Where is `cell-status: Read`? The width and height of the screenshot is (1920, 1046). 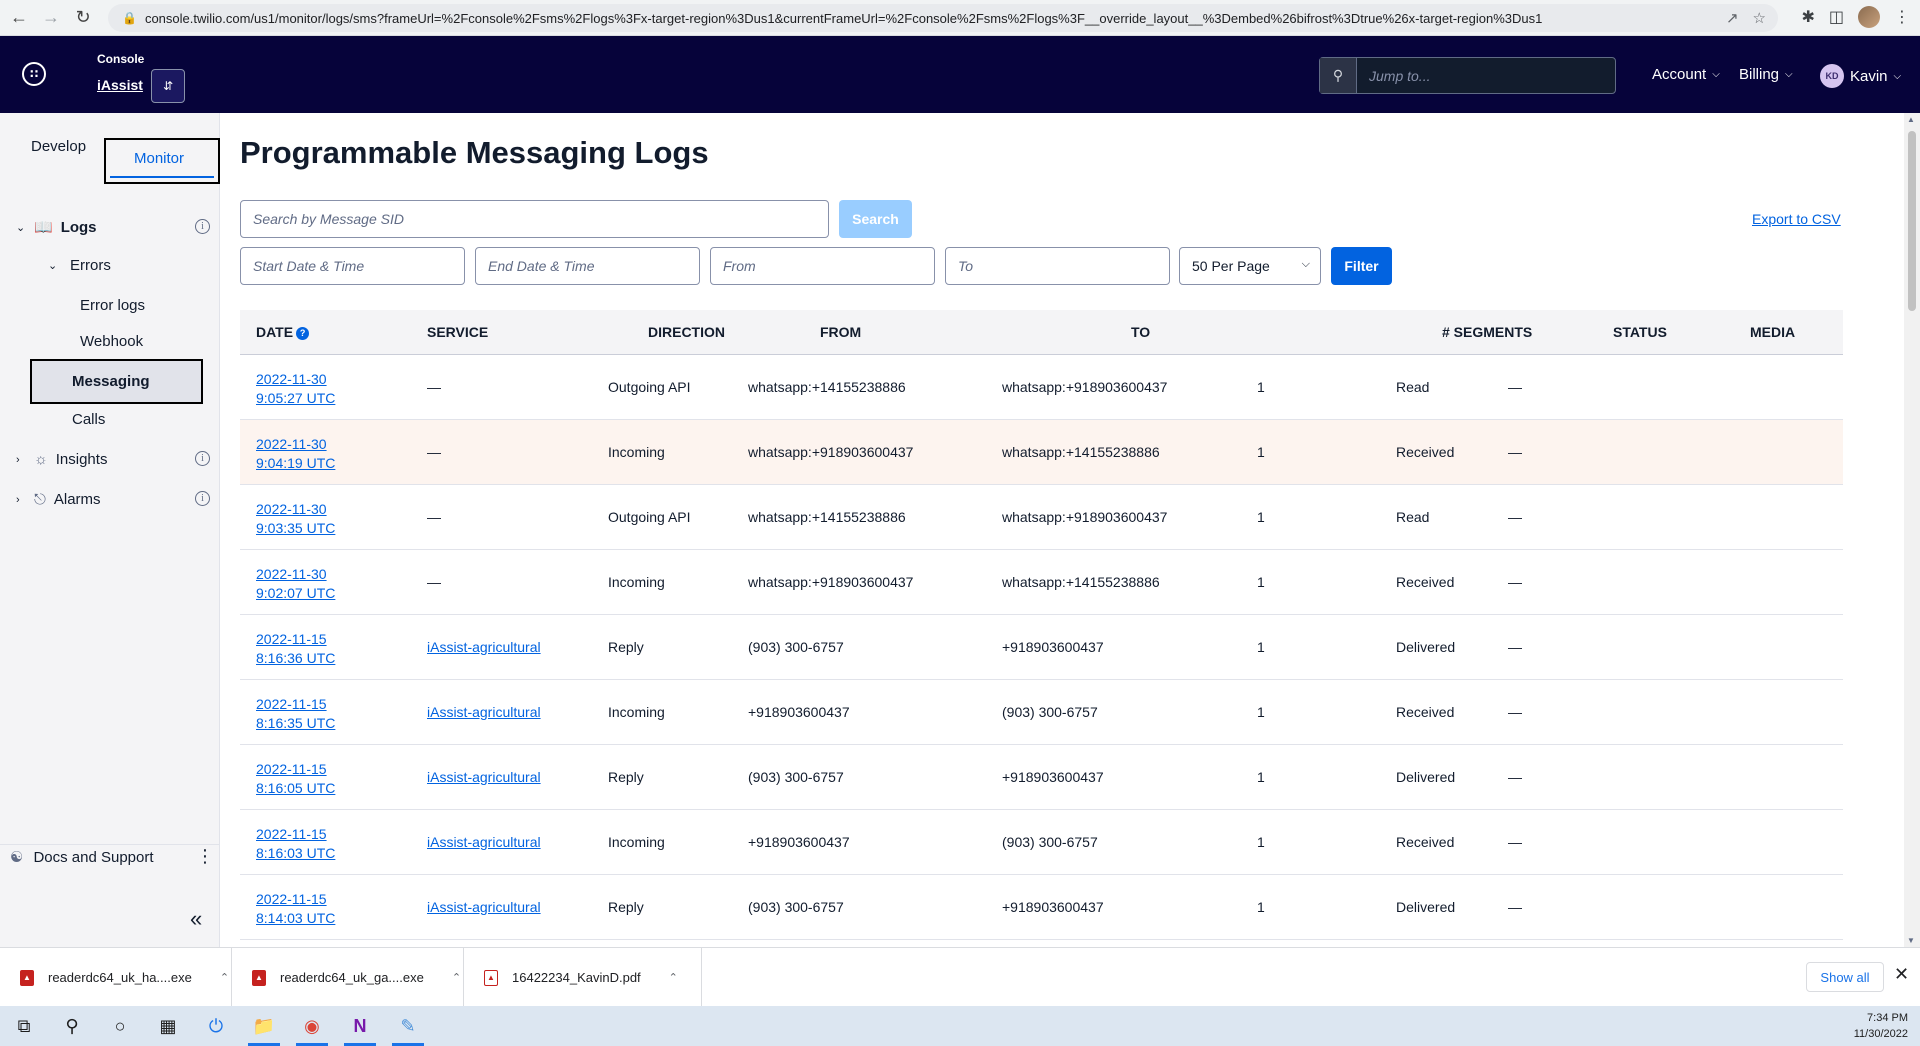 cell-status: Read is located at coordinates (1413, 387).